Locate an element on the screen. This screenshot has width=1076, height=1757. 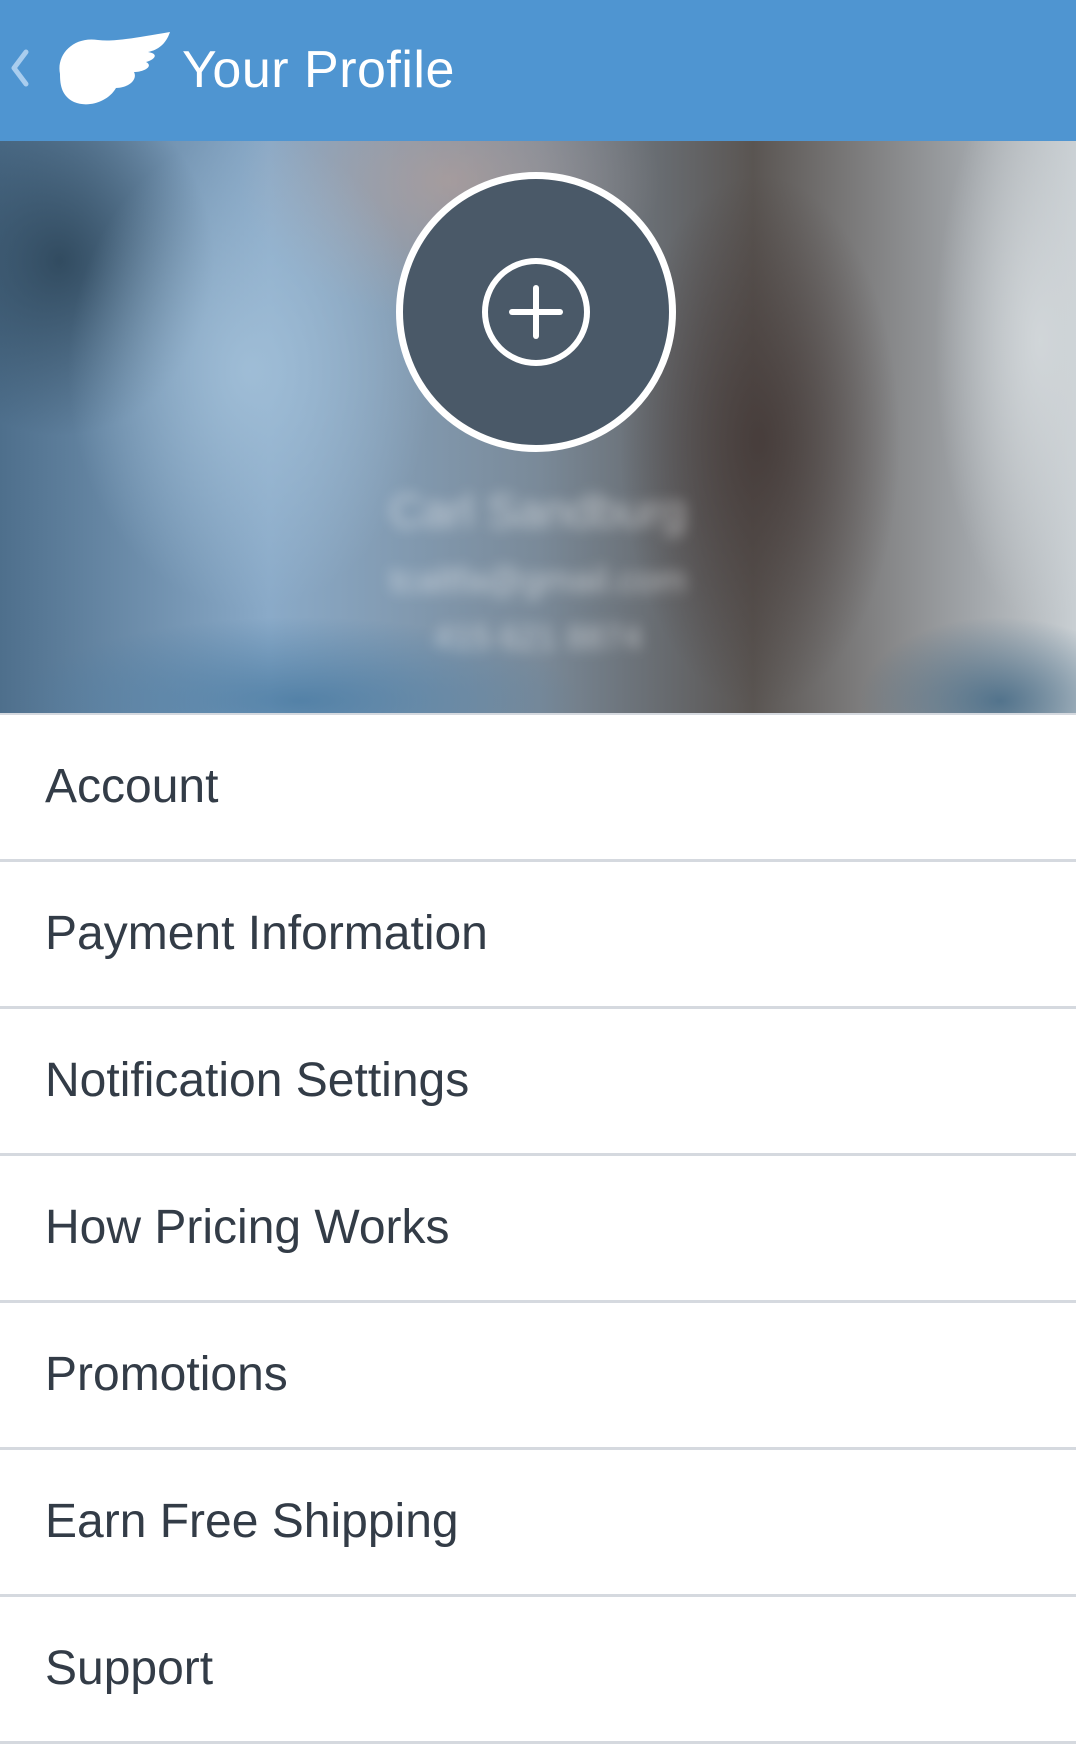
menu-item-label: Payment Information is located at coordinates (266, 933).